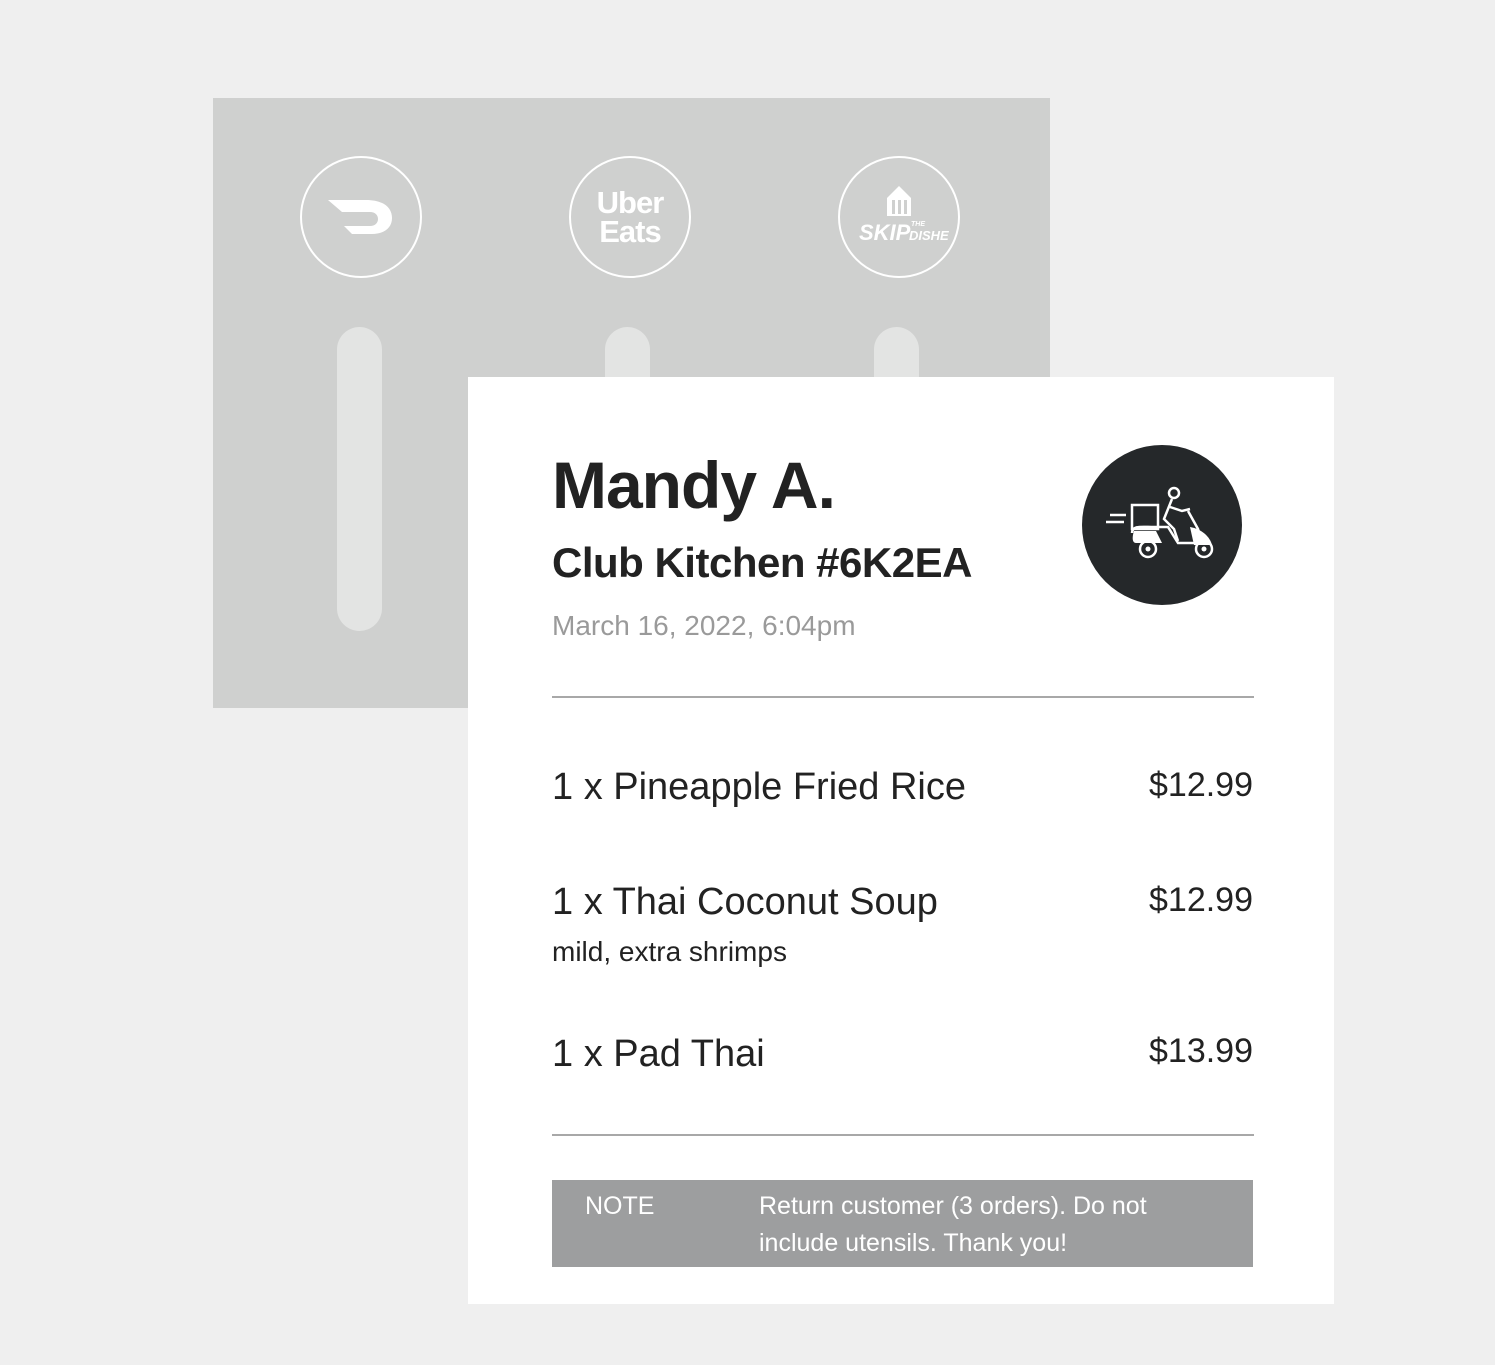 Image resolution: width=1495 pixels, height=1365 pixels. I want to click on scooter-delivery-icon, so click(1162, 525).